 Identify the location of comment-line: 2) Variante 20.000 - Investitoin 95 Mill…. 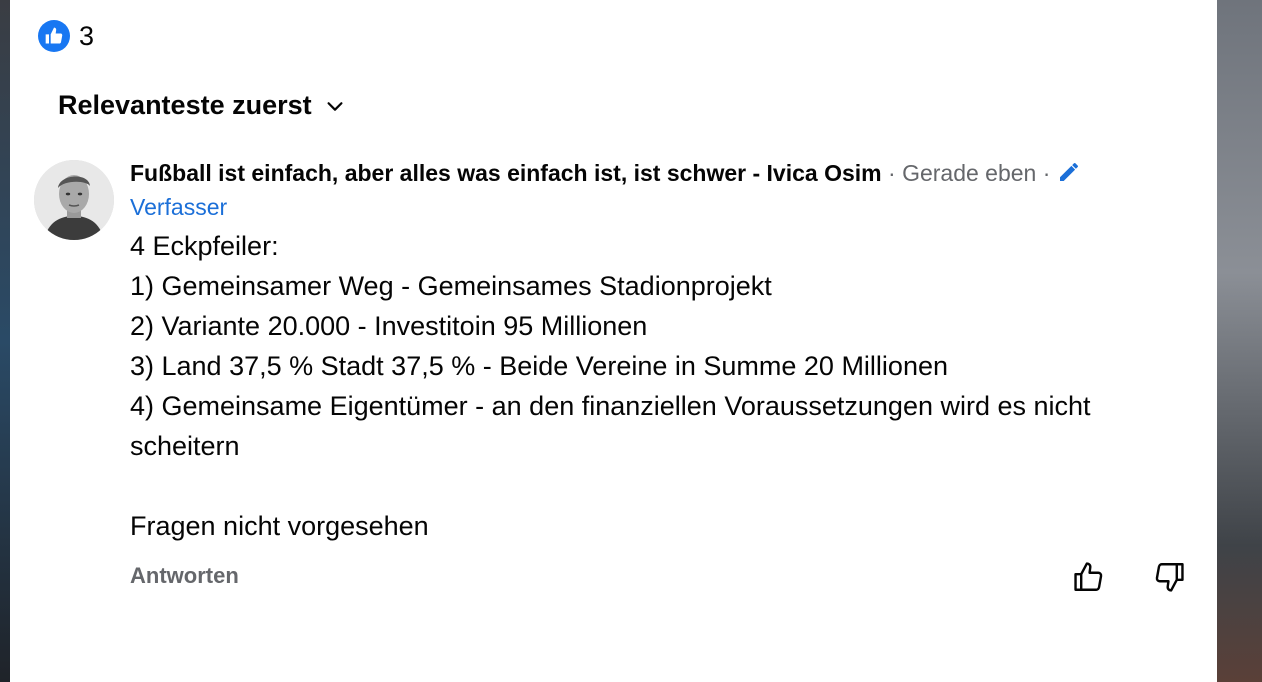
(389, 326).